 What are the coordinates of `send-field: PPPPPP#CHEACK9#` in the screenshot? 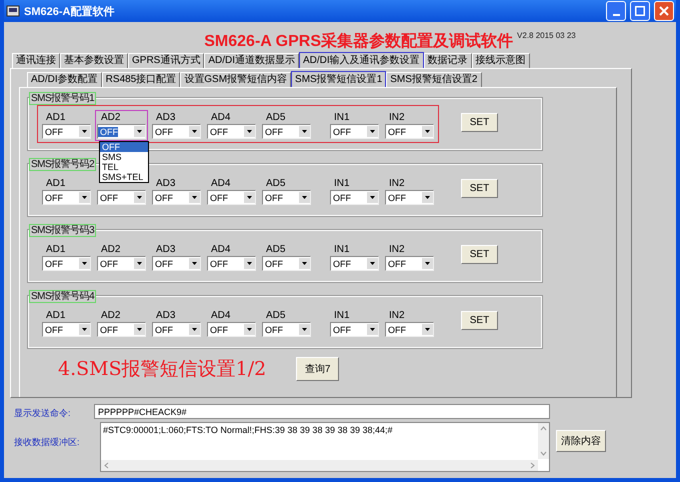 It's located at (322, 411).